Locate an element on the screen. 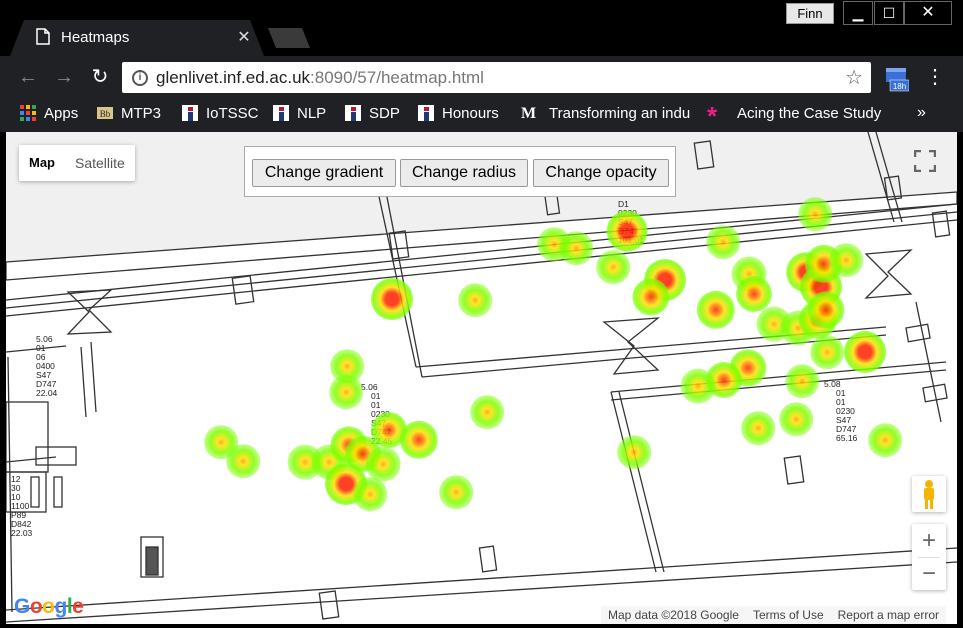 The image size is (963, 628). bookmark-label: MTP3 is located at coordinates (141, 113).